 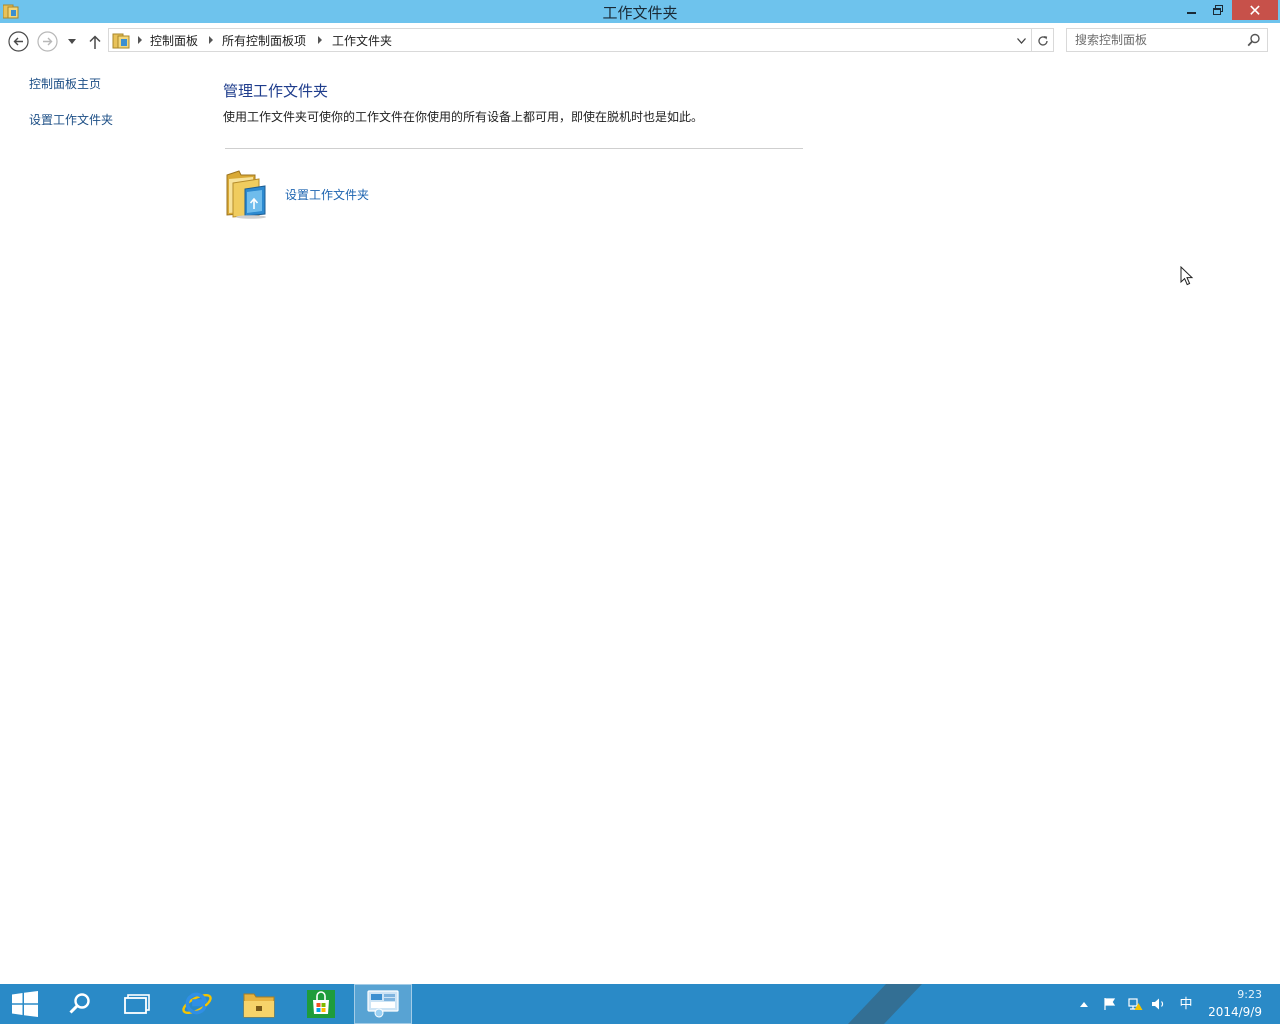 What do you see at coordinates (174, 40) in the screenshot?
I see `breadcrumb-control-panel: 控制面板` at bounding box center [174, 40].